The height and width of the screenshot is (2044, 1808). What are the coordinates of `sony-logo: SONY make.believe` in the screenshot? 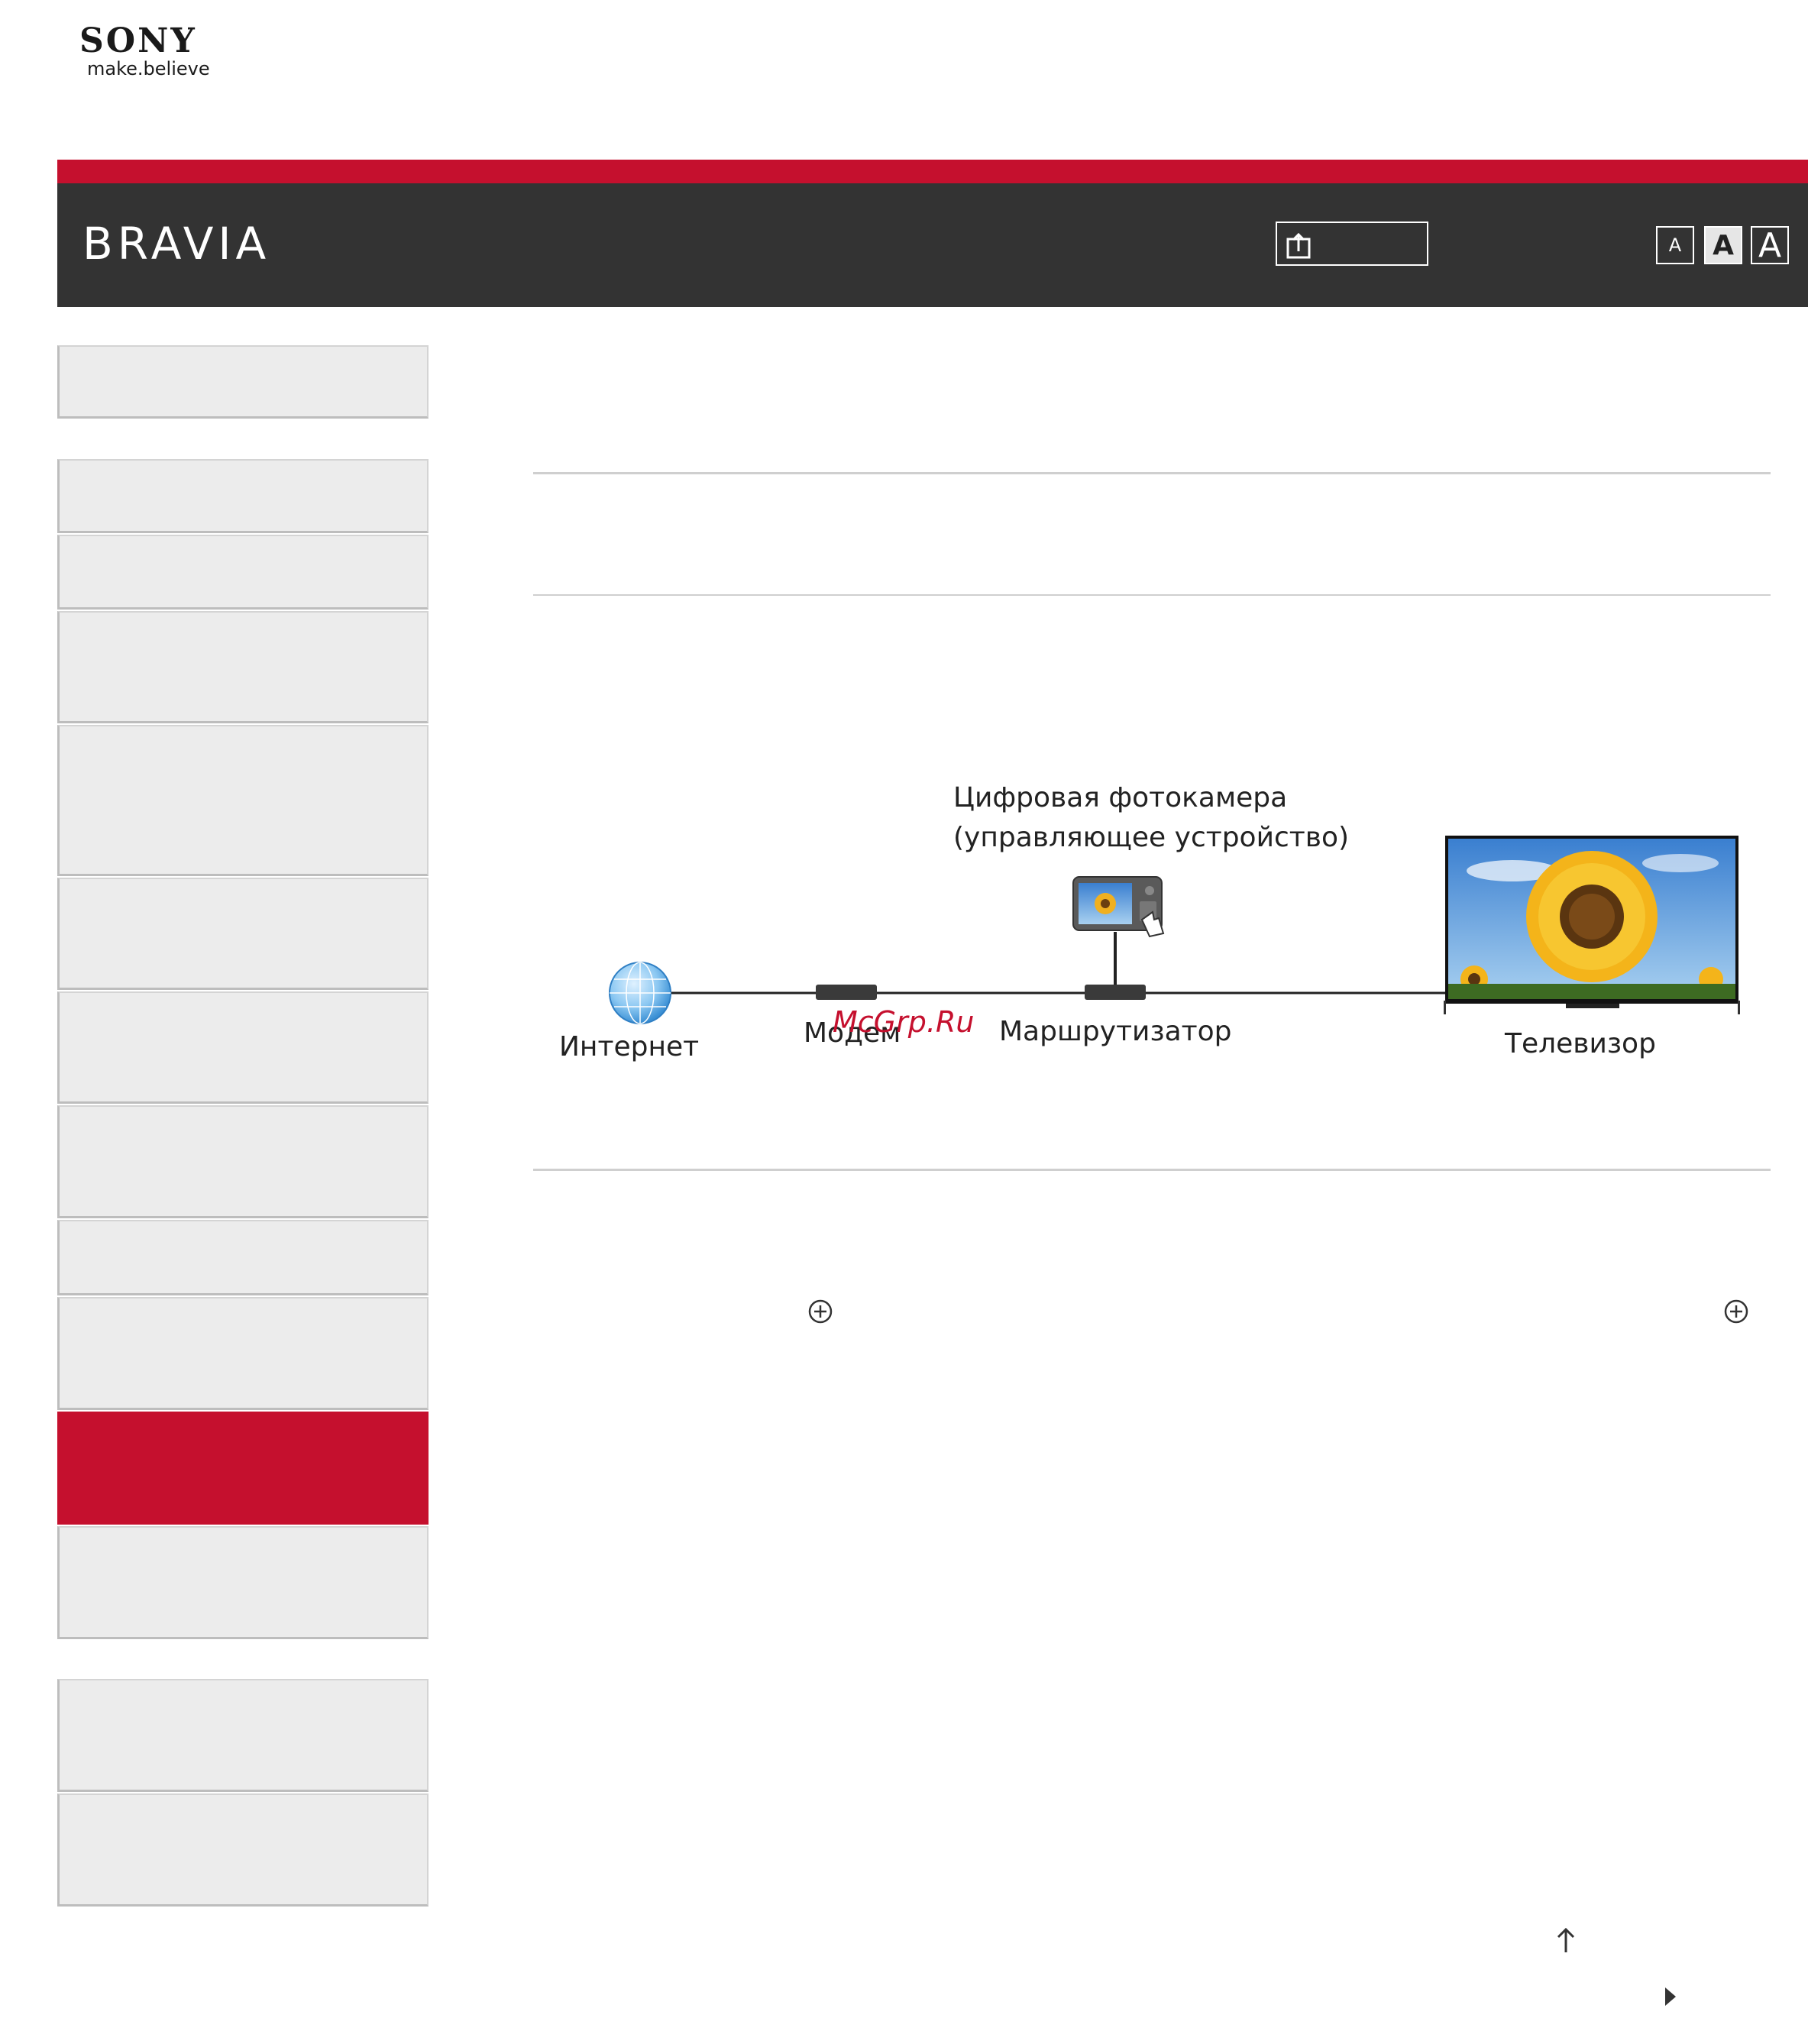 It's located at (155, 51).